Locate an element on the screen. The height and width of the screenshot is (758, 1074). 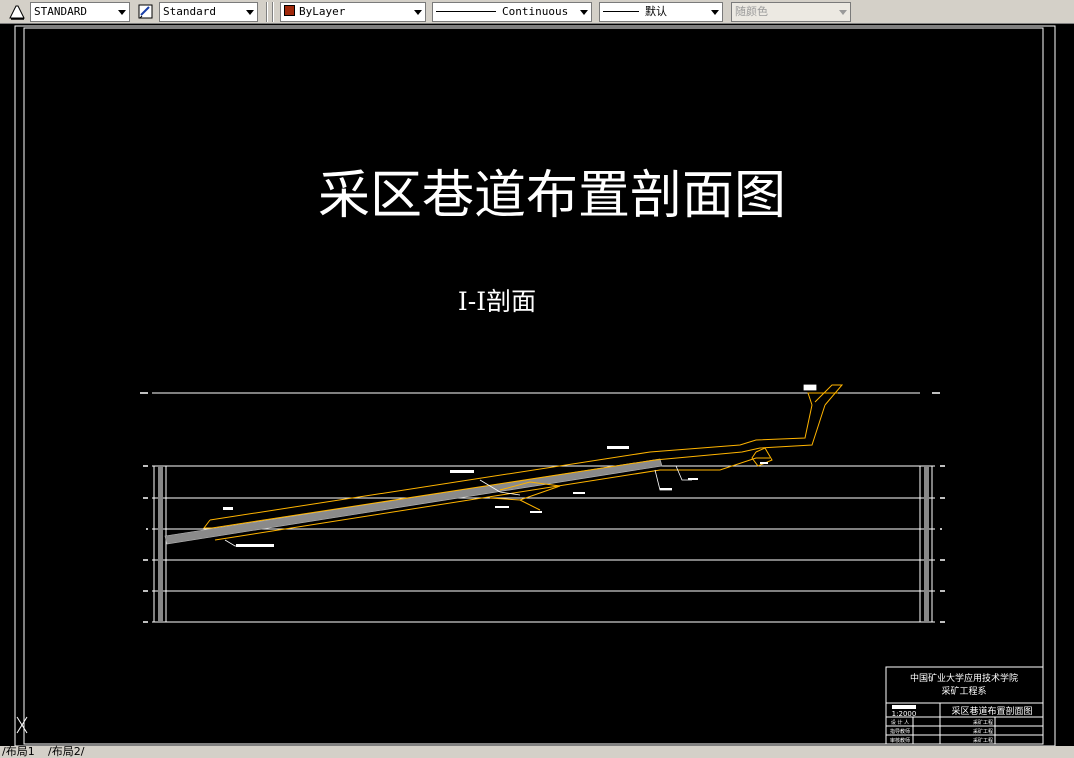
boundary-pillar-left is located at coordinates (160, 544).